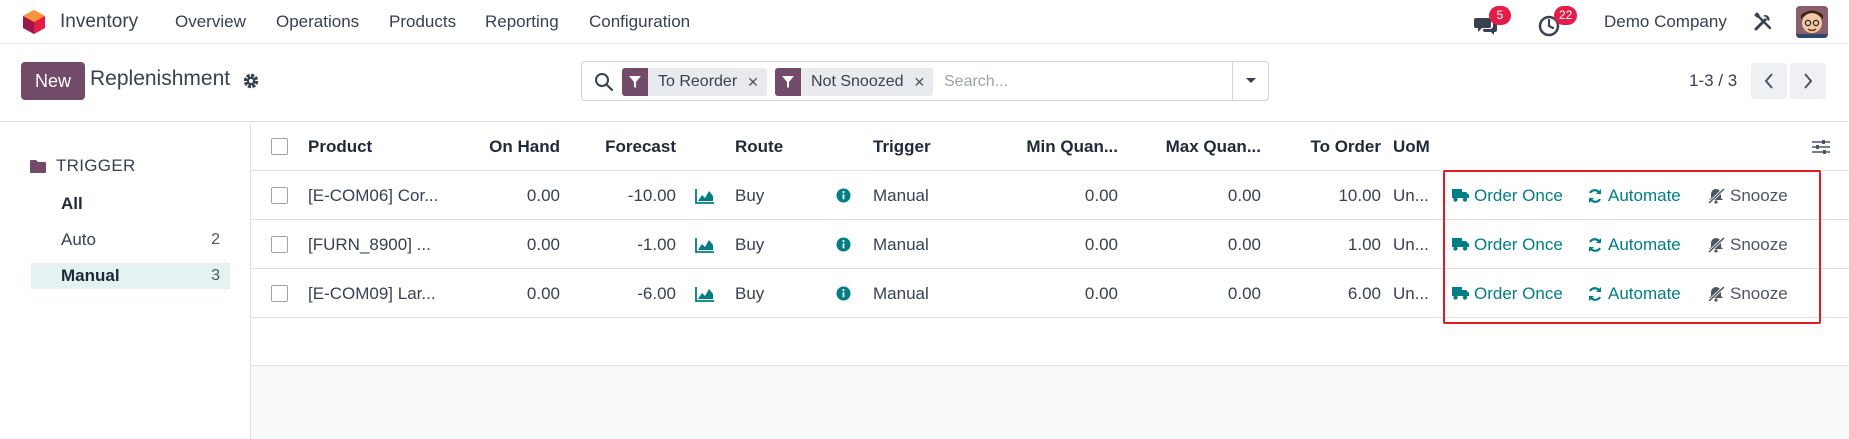  What do you see at coordinates (99, 22) in the screenshot?
I see `app-name: Inventory` at bounding box center [99, 22].